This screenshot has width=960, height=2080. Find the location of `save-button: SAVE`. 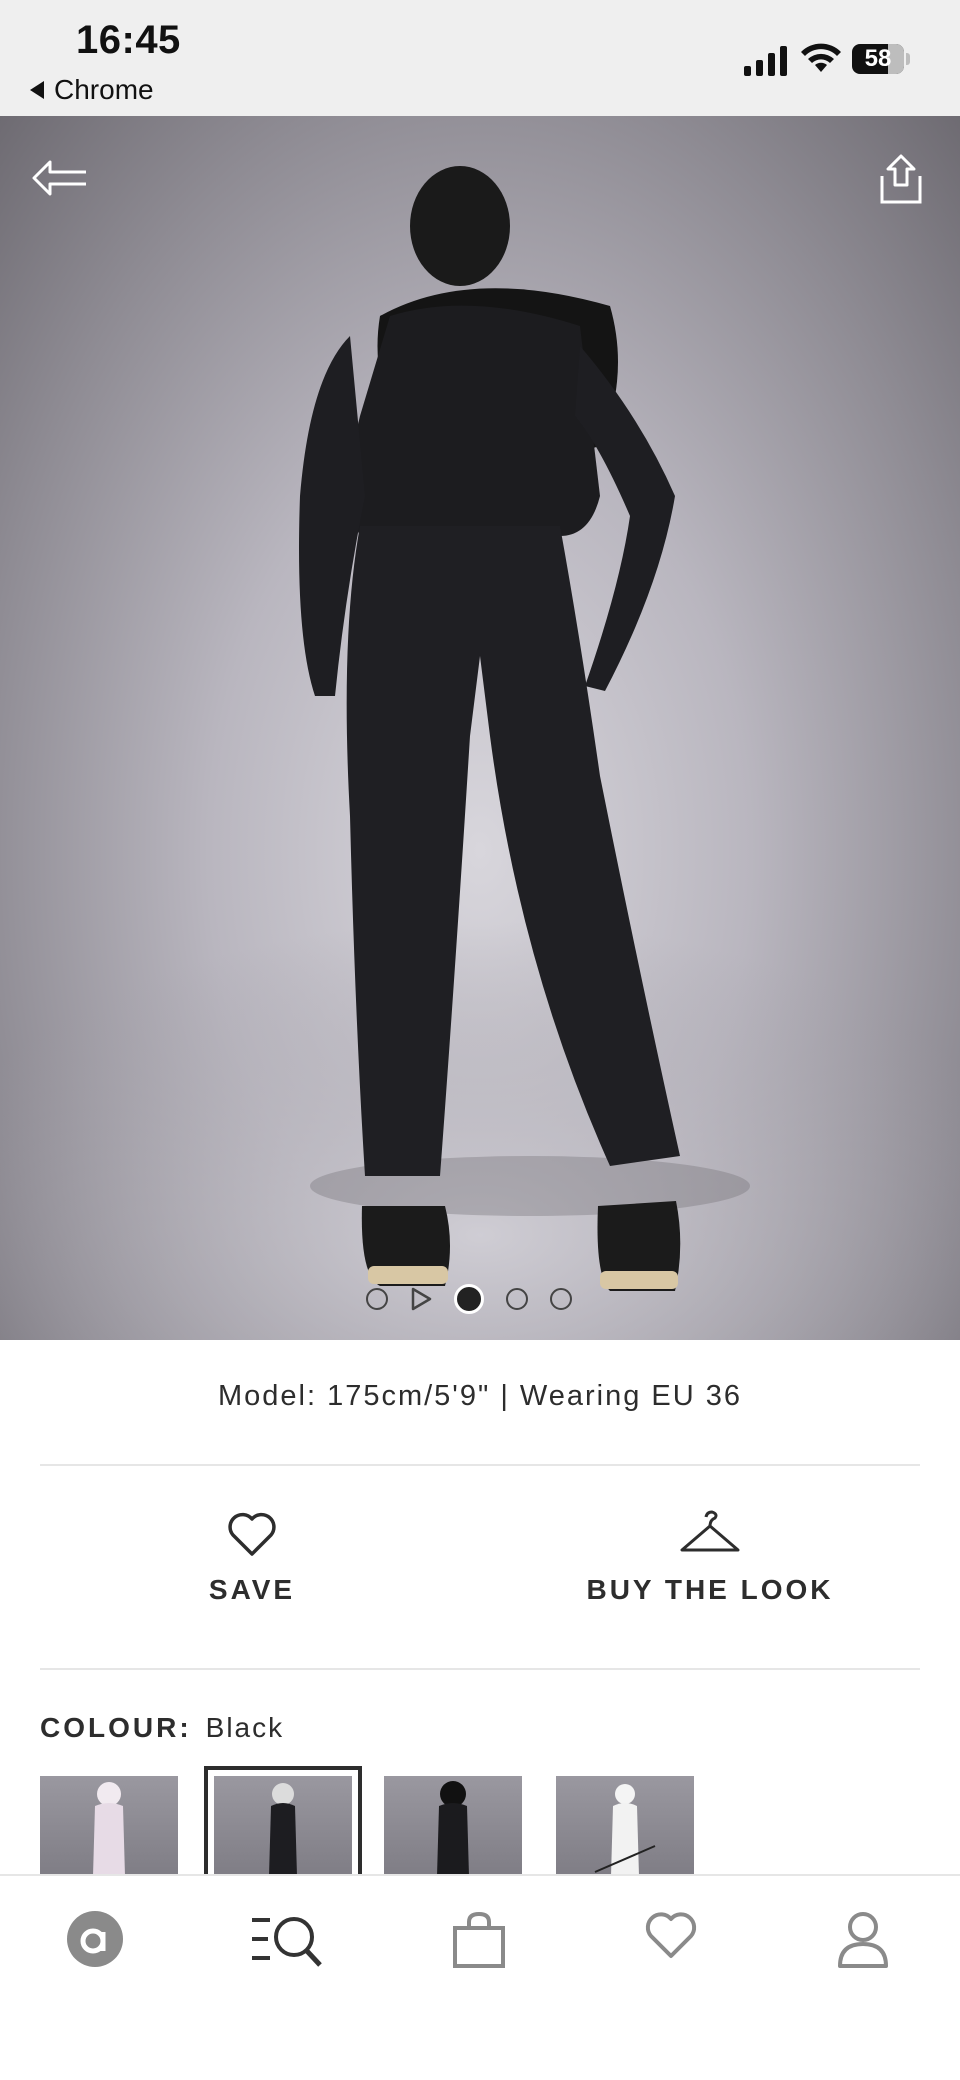

save-button: SAVE is located at coordinates (252, 1558).